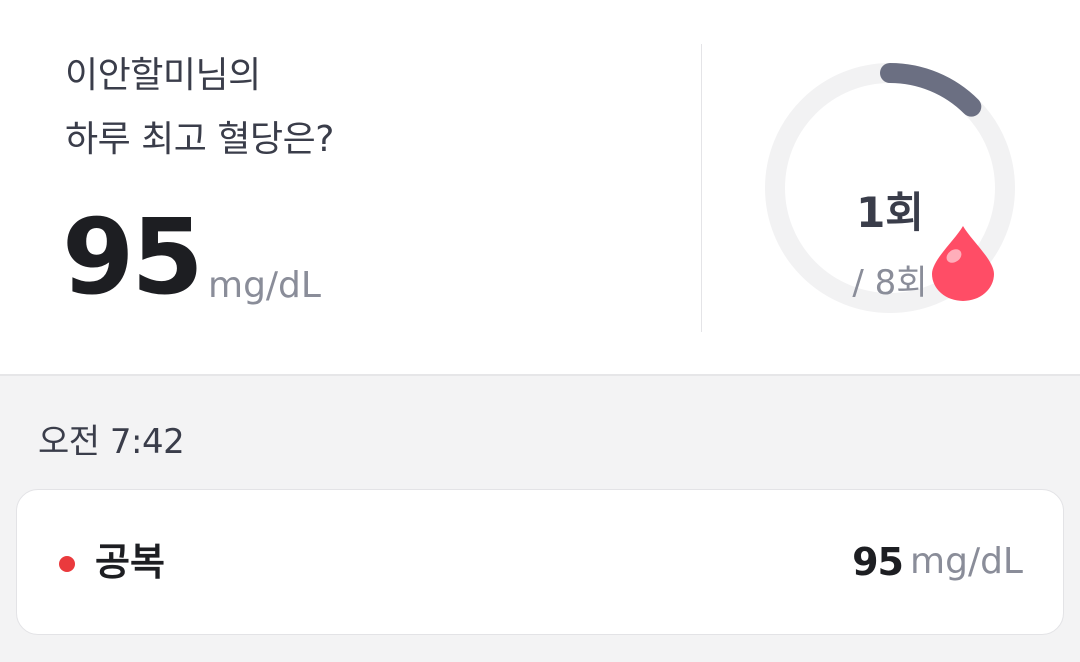  I want to click on summary-divider, so click(701, 188).